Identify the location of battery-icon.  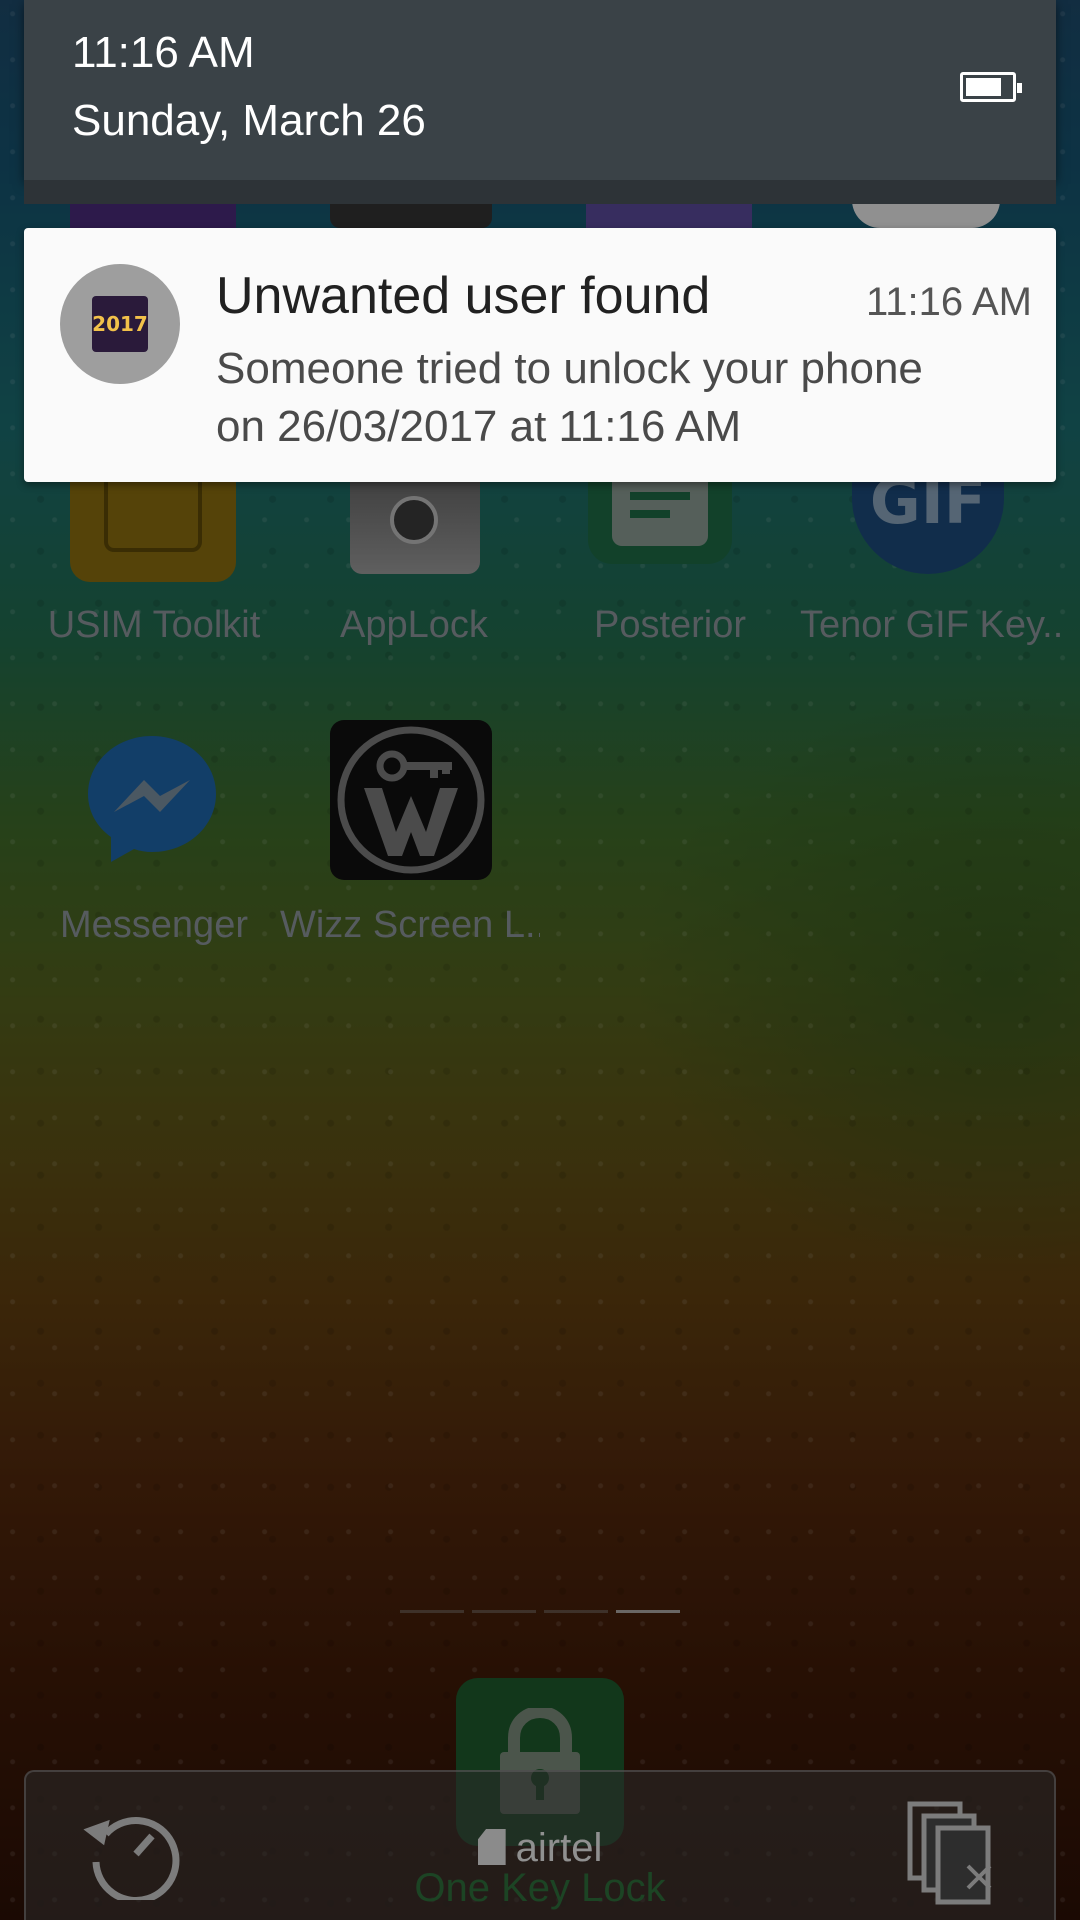
(991, 87).